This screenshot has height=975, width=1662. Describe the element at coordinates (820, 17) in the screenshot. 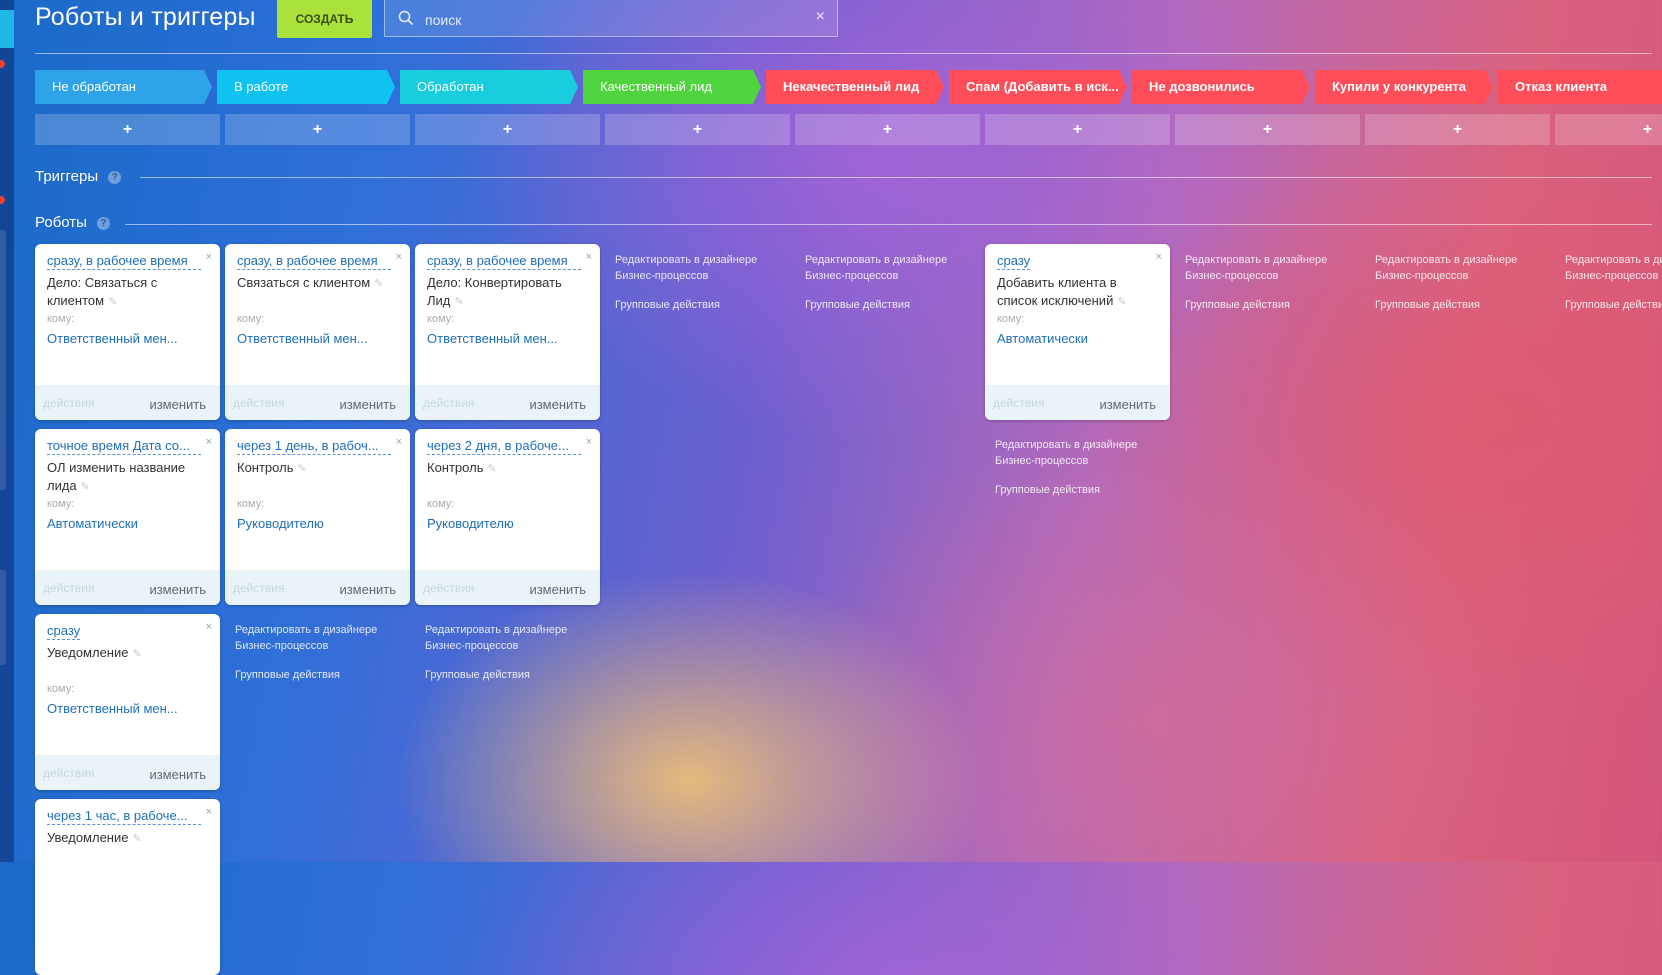

I see `clear-search-icon: ×` at that location.